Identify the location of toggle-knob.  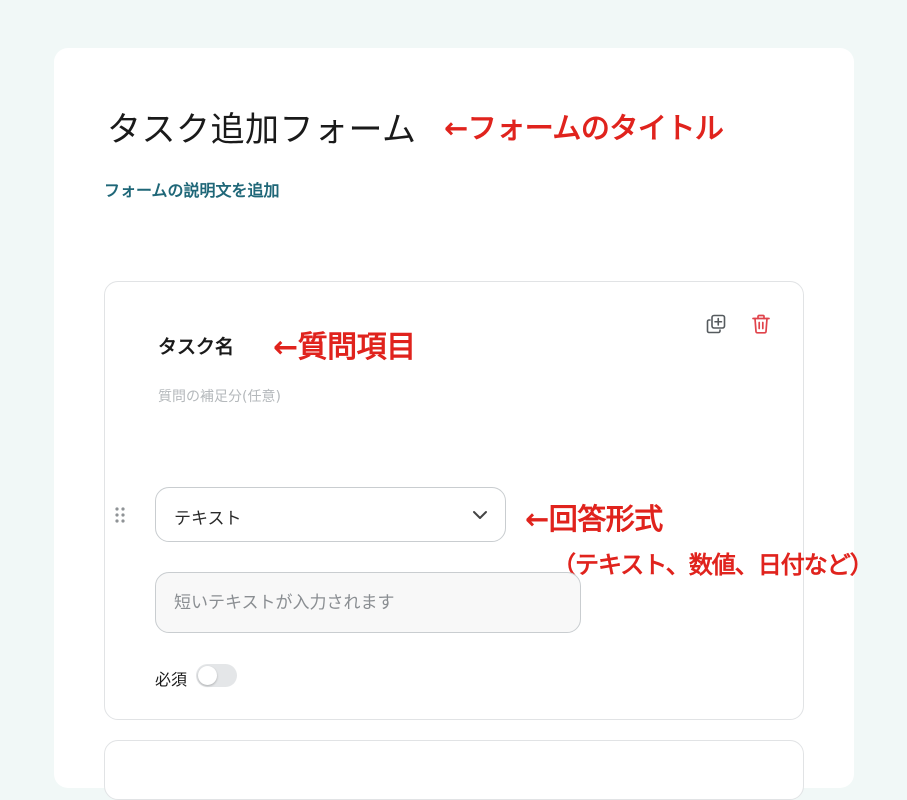
(207, 675).